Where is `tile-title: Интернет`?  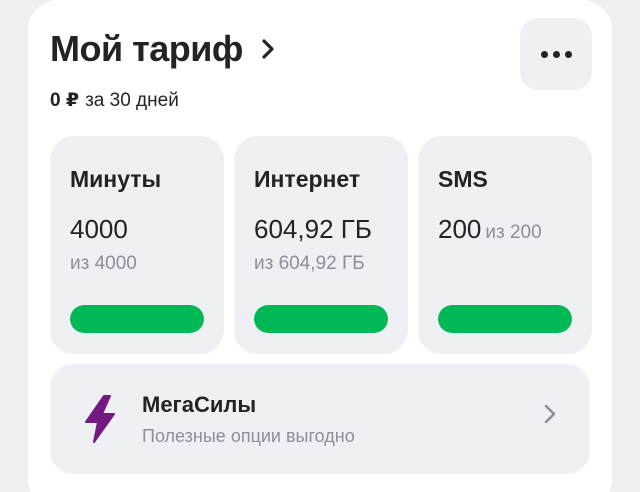 tile-title: Интернет is located at coordinates (307, 179).